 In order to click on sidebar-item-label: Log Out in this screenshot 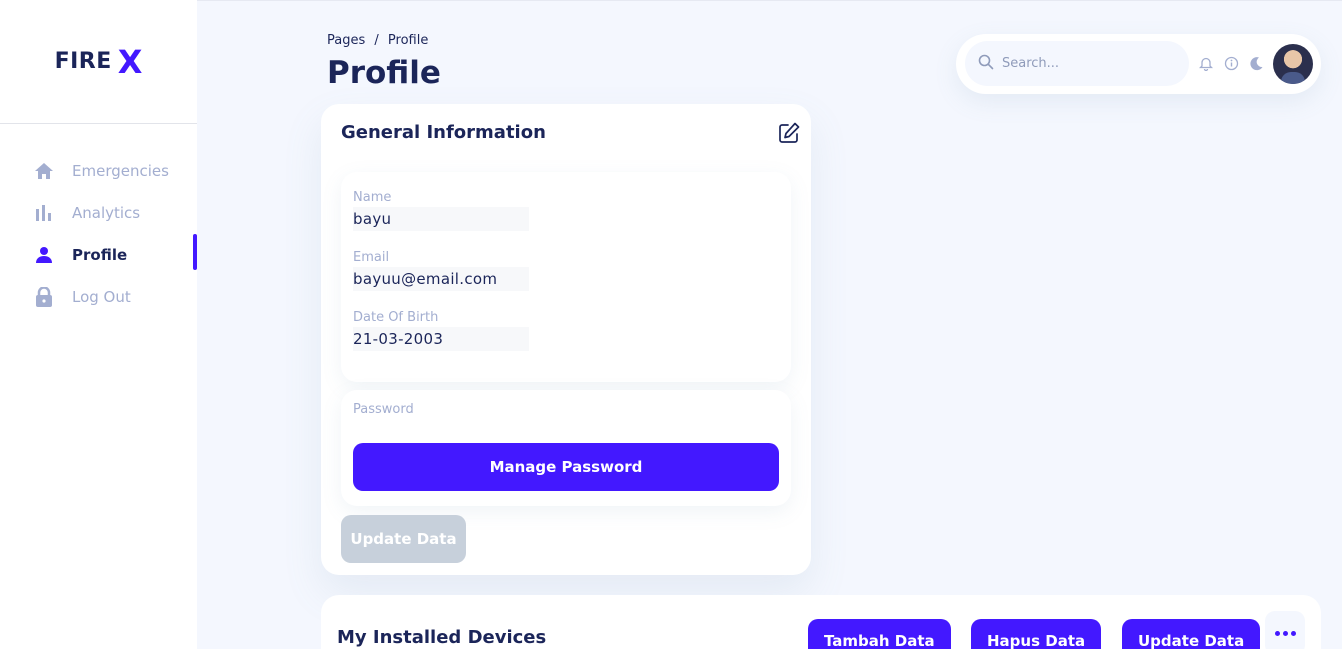, I will do `click(101, 297)`.